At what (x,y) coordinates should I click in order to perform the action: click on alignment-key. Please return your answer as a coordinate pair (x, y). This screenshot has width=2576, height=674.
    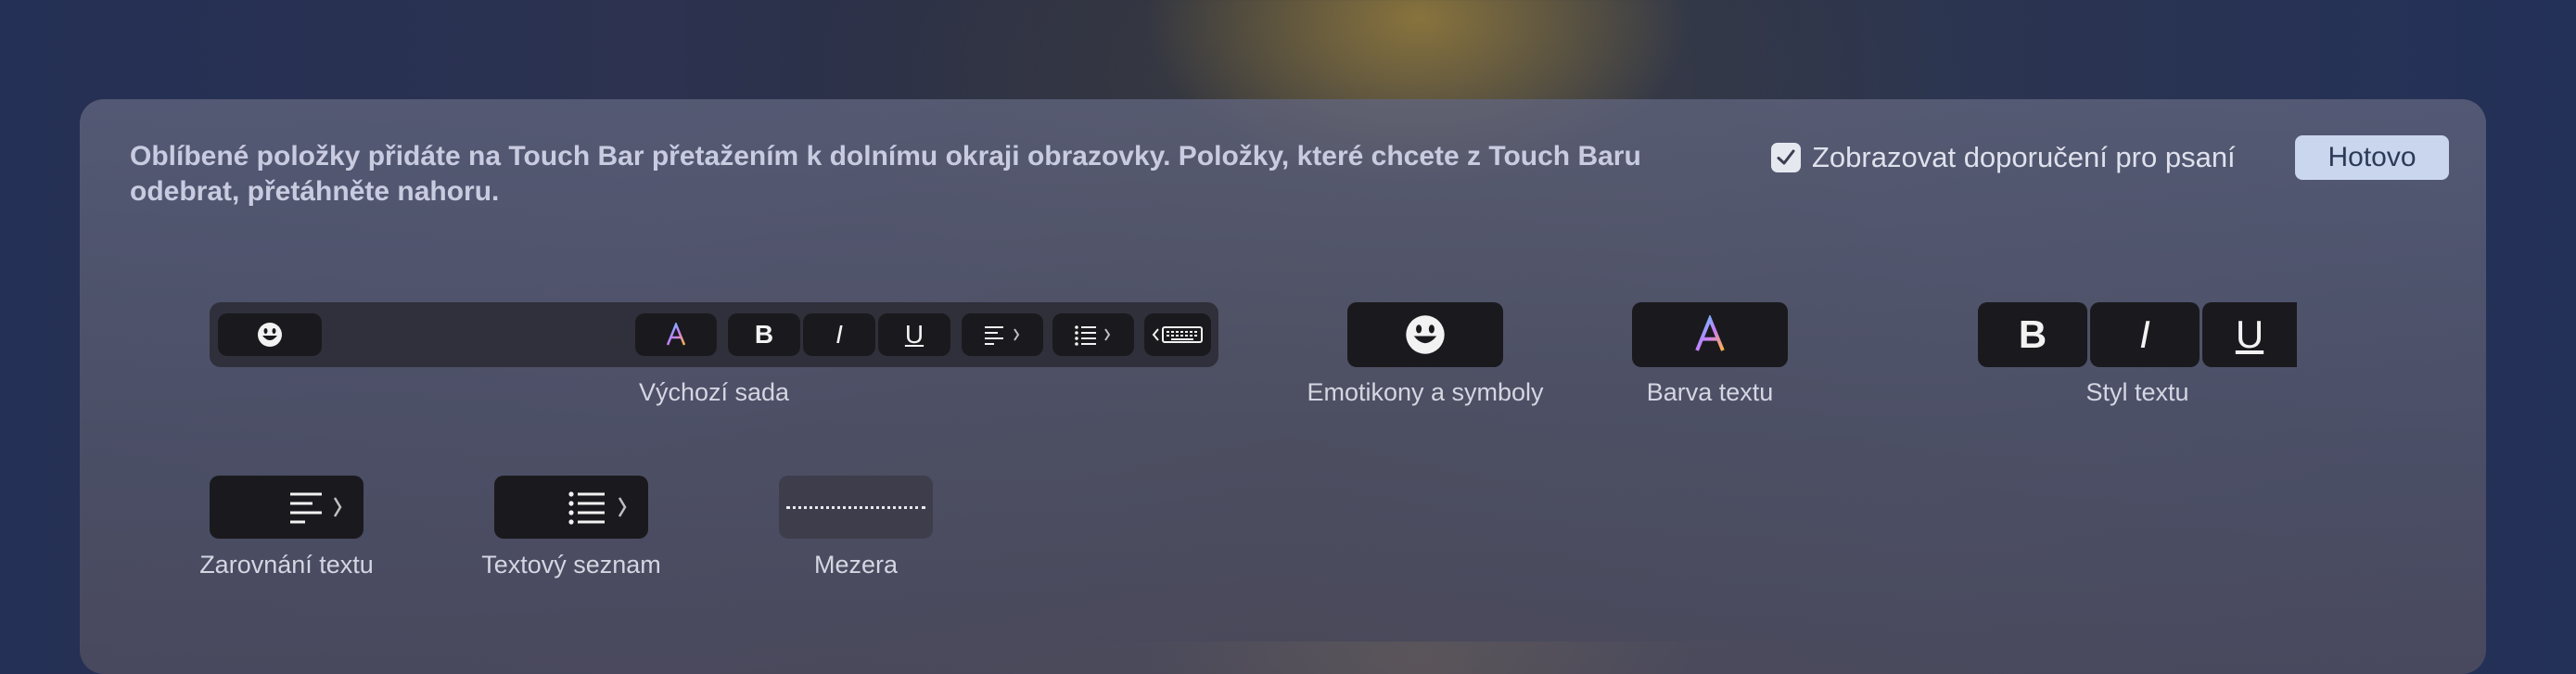
    Looking at the image, I should click on (1003, 335).